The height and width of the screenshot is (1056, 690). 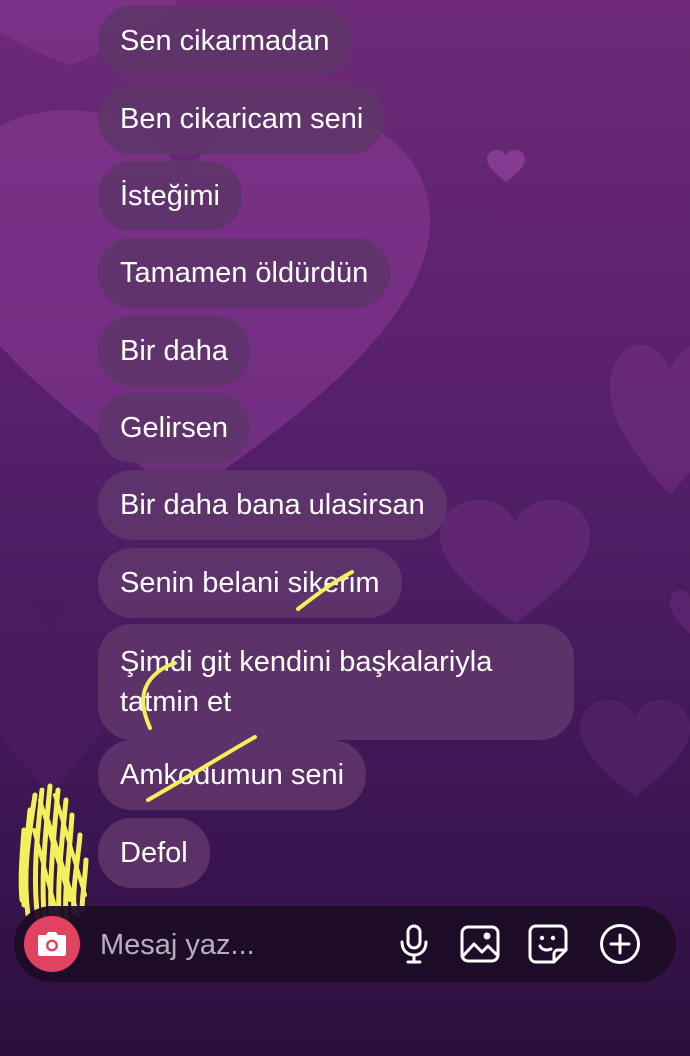 I want to click on message-text: Gelirsen, so click(x=174, y=428).